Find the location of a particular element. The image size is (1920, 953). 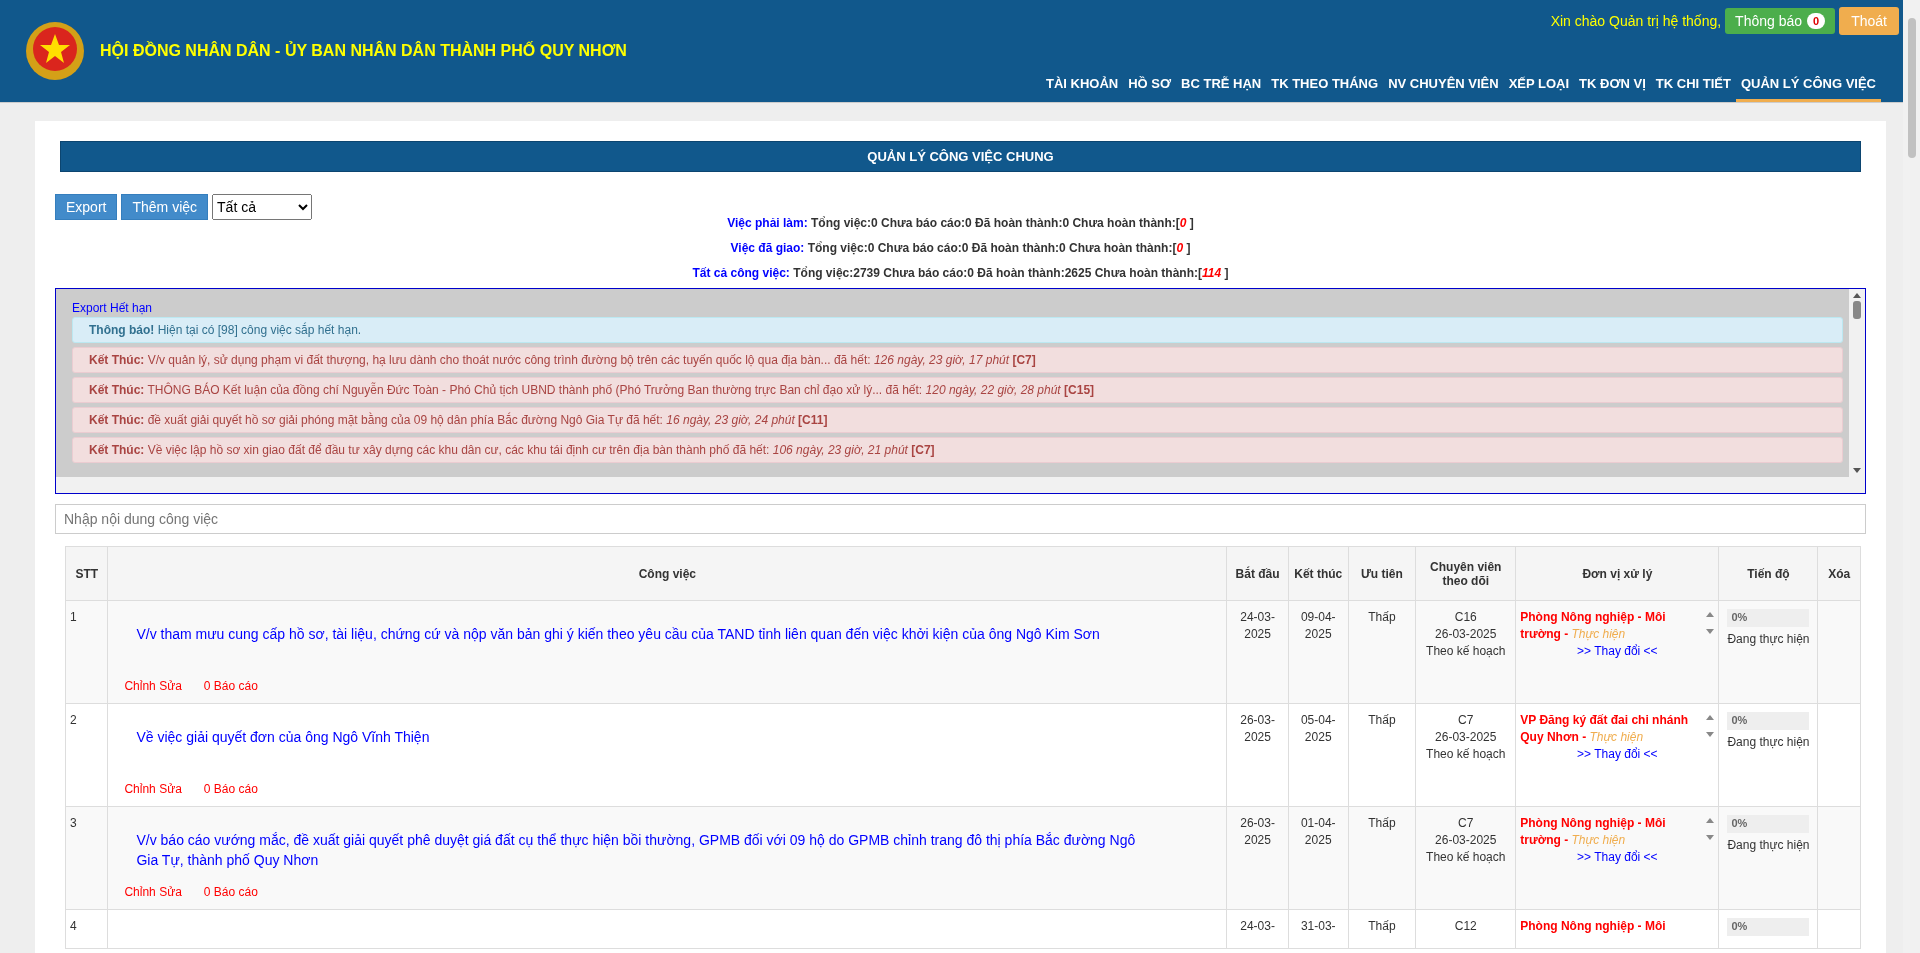

table-cell: 4 is located at coordinates (86, 929).